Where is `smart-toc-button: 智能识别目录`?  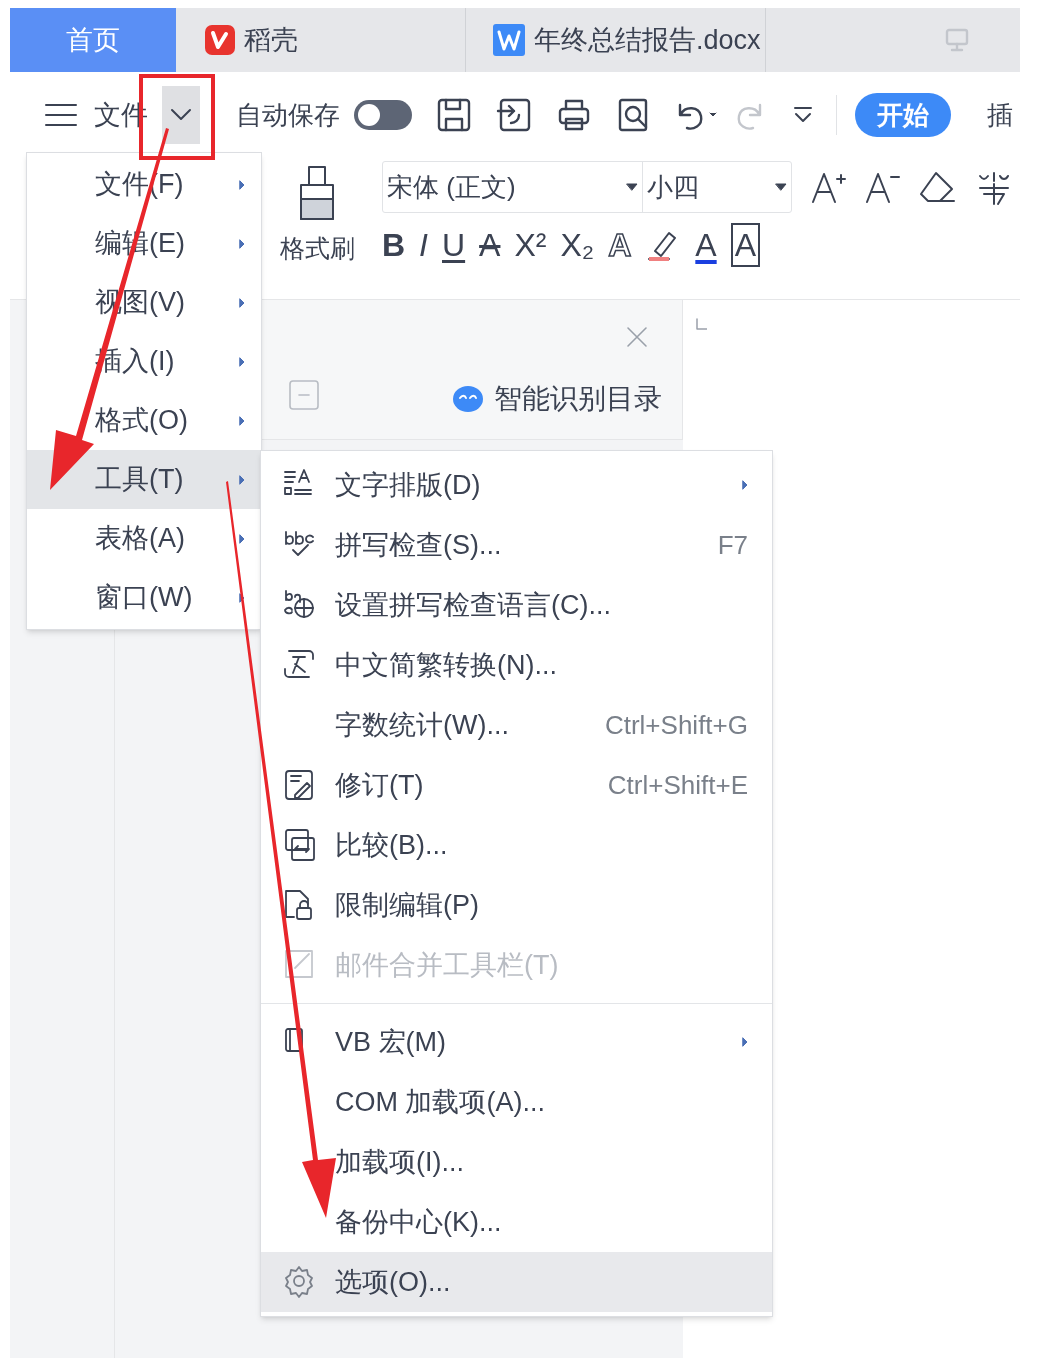
smart-toc-button: 智能识别目录 is located at coordinates (557, 399).